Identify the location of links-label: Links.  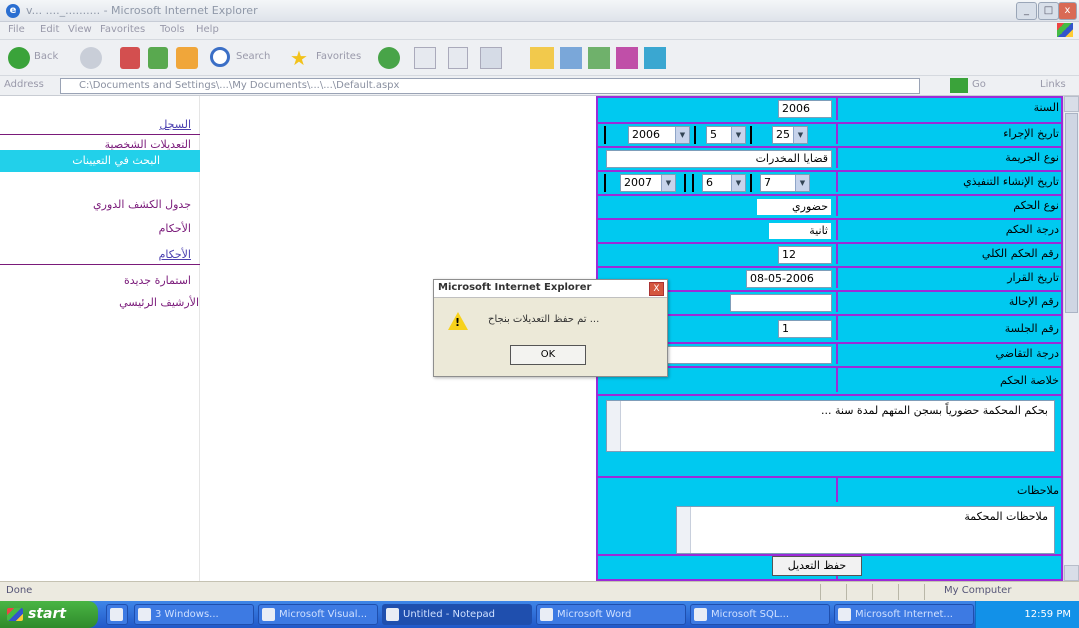
(1053, 84).